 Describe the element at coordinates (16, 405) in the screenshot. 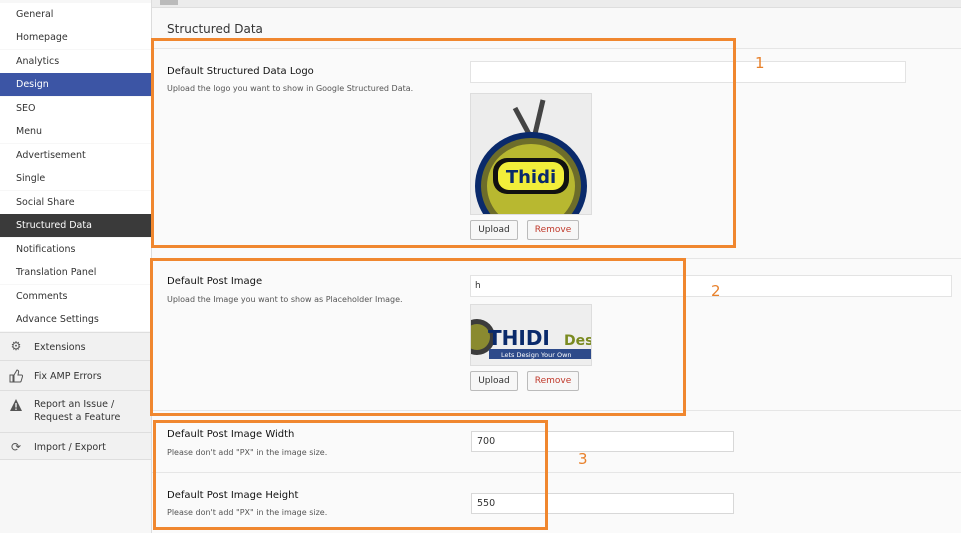

I see `warning-icon` at that location.